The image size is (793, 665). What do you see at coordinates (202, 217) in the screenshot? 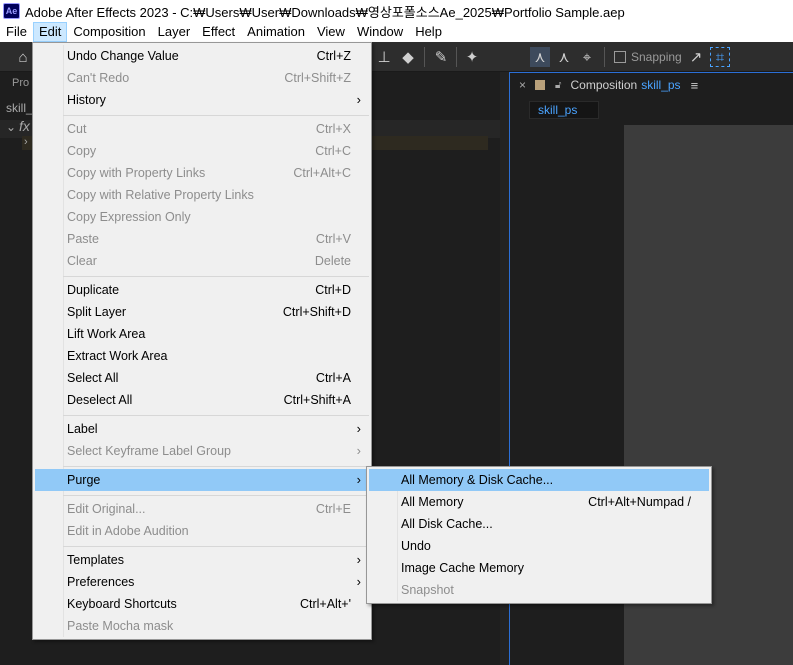
I see `menu-item-copy-expression: Copy Expression Only` at bounding box center [202, 217].